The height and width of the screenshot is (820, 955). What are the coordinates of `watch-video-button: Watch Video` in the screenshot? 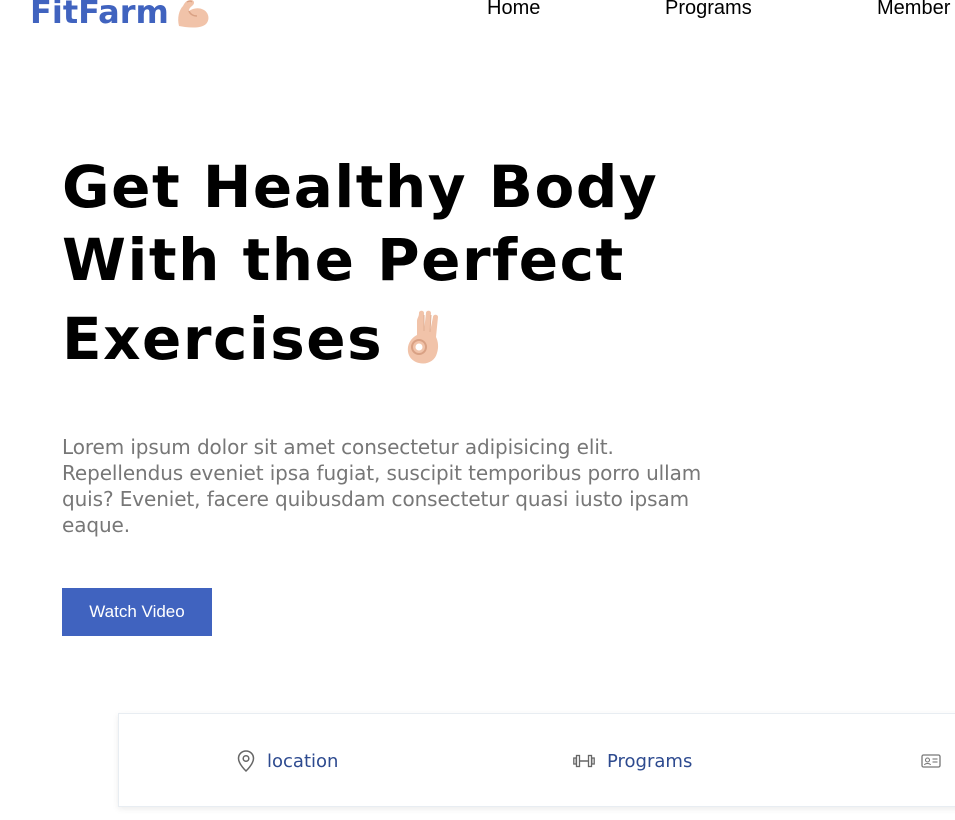 It's located at (137, 612).